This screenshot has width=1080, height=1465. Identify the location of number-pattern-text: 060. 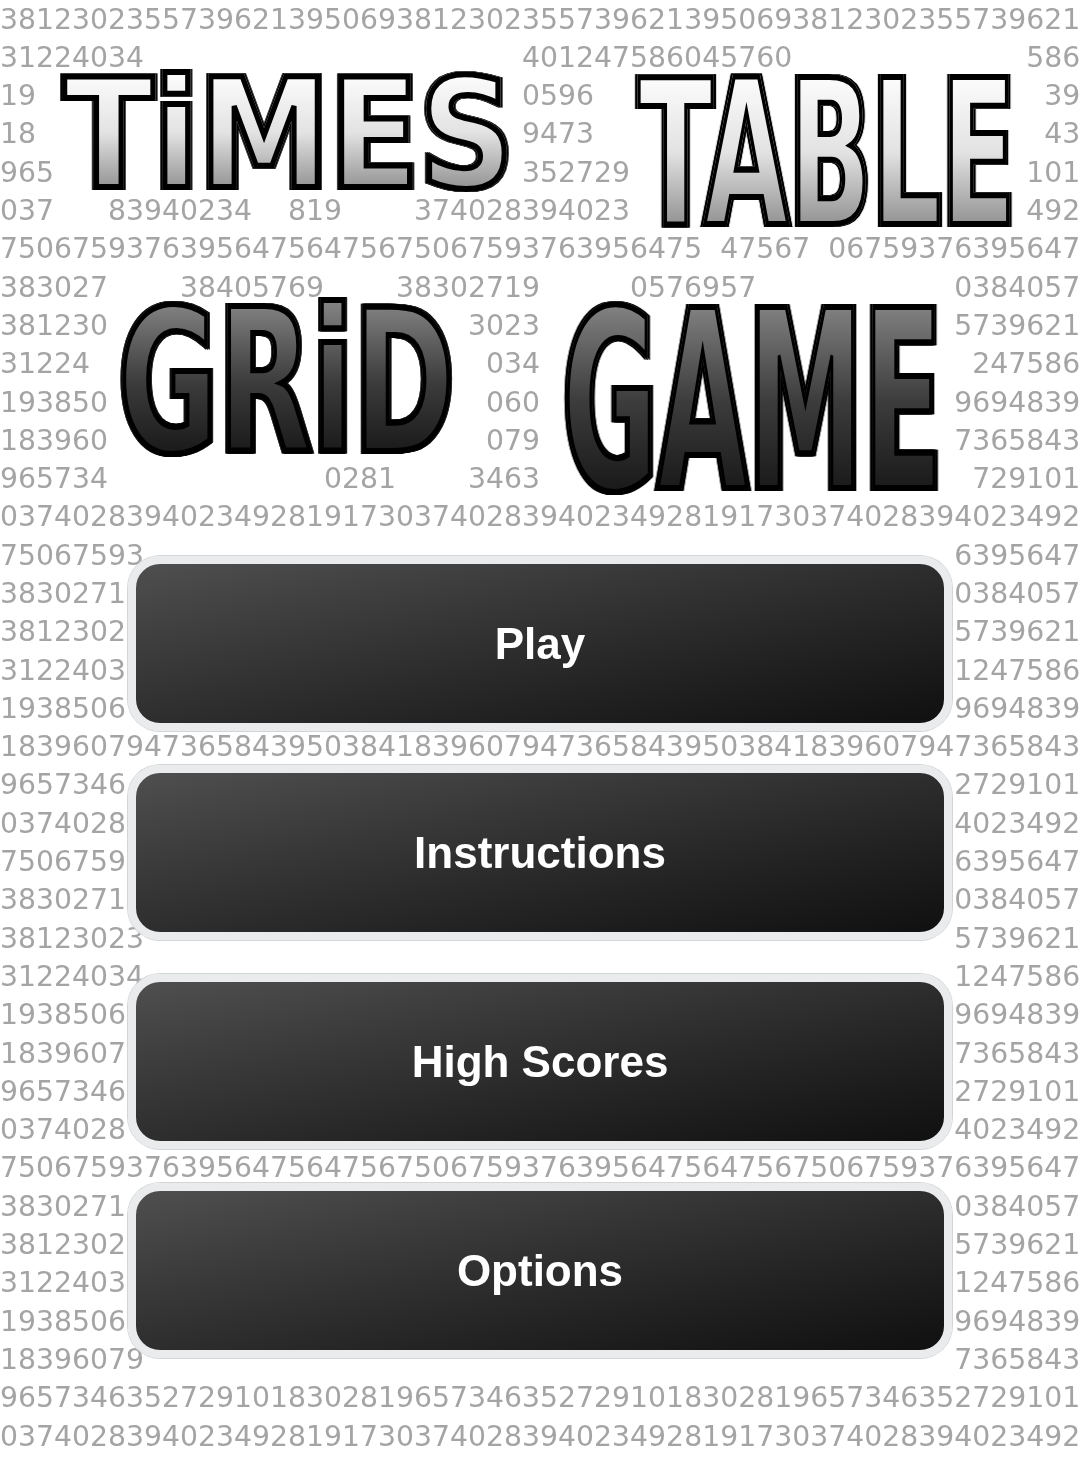
(513, 402).